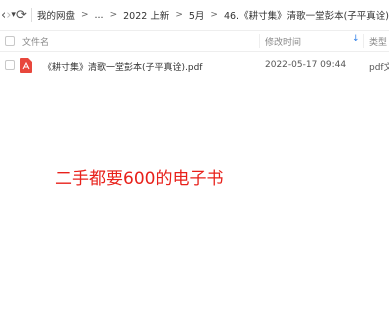  I want to click on refresh-button: ⟳, so click(21, 15).